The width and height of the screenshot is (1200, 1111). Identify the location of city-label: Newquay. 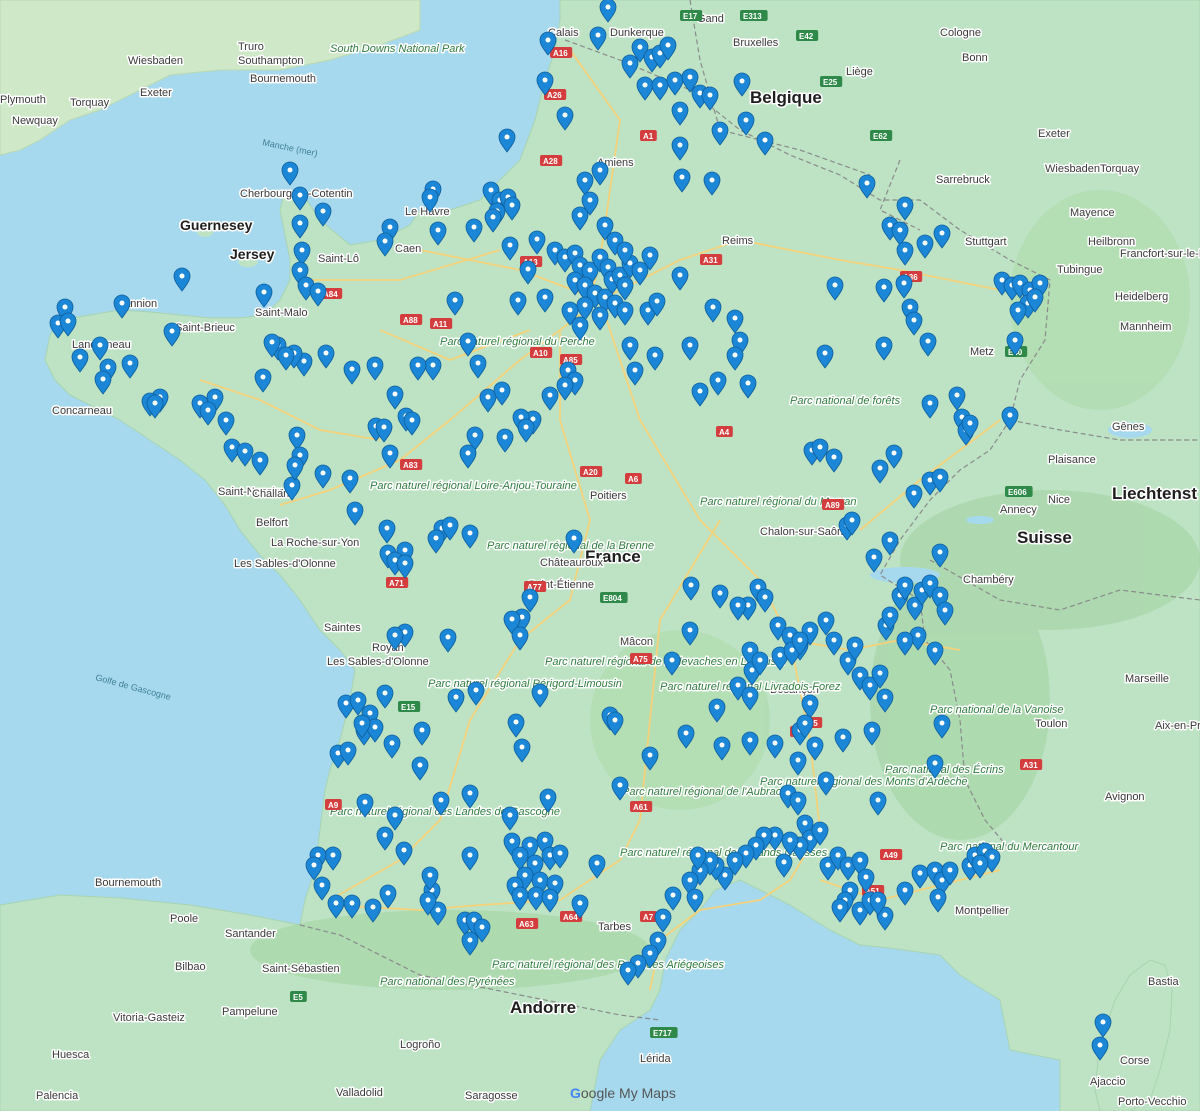
(35, 121).